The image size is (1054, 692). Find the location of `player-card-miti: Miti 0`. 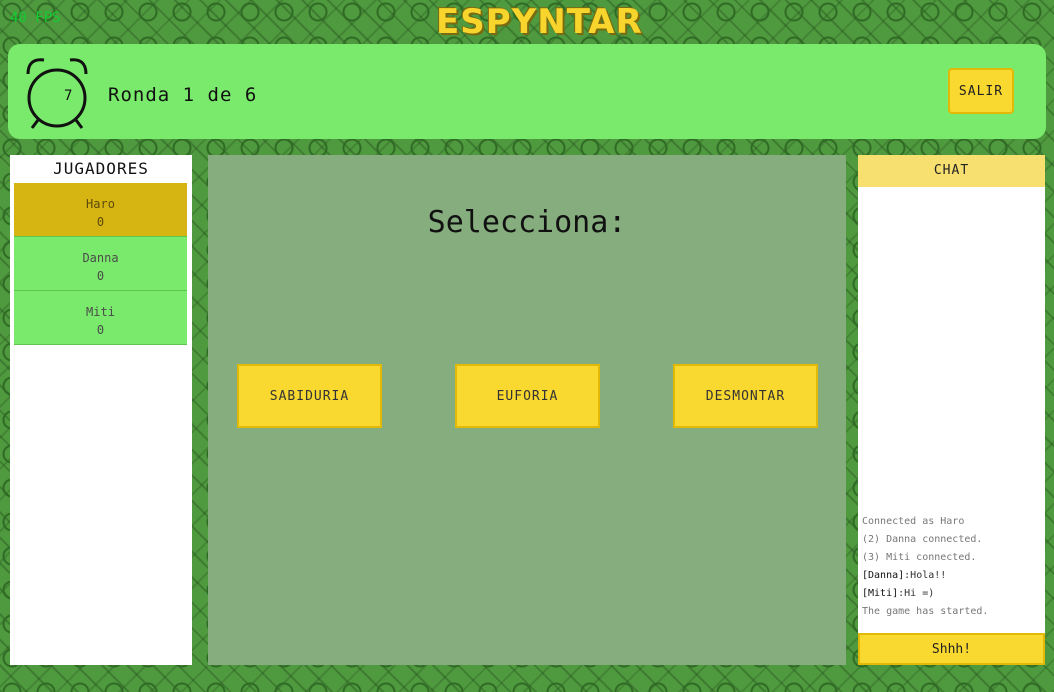

player-card-miti: Miti 0 is located at coordinates (100, 318).